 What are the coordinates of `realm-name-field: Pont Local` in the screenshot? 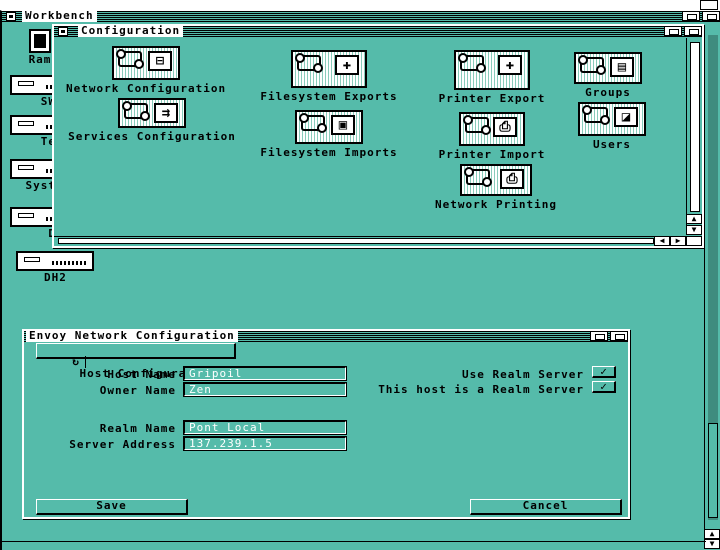 It's located at (265, 427).